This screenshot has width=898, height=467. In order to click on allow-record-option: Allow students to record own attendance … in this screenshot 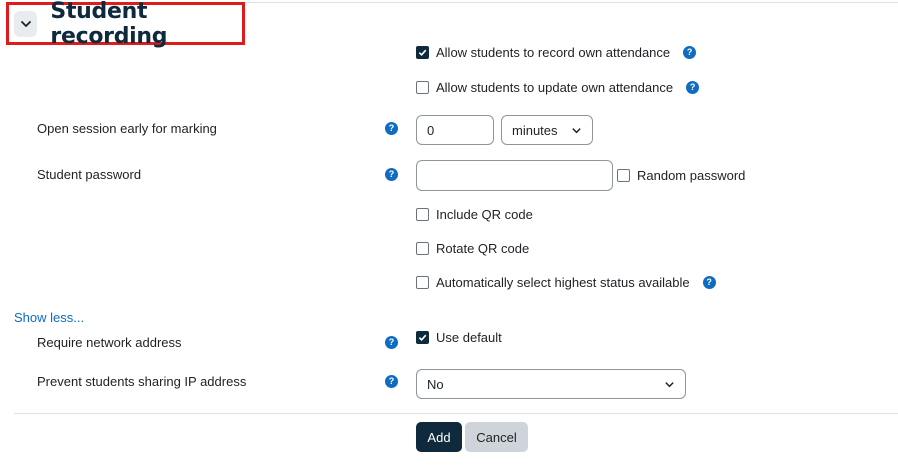, I will do `click(556, 52)`.